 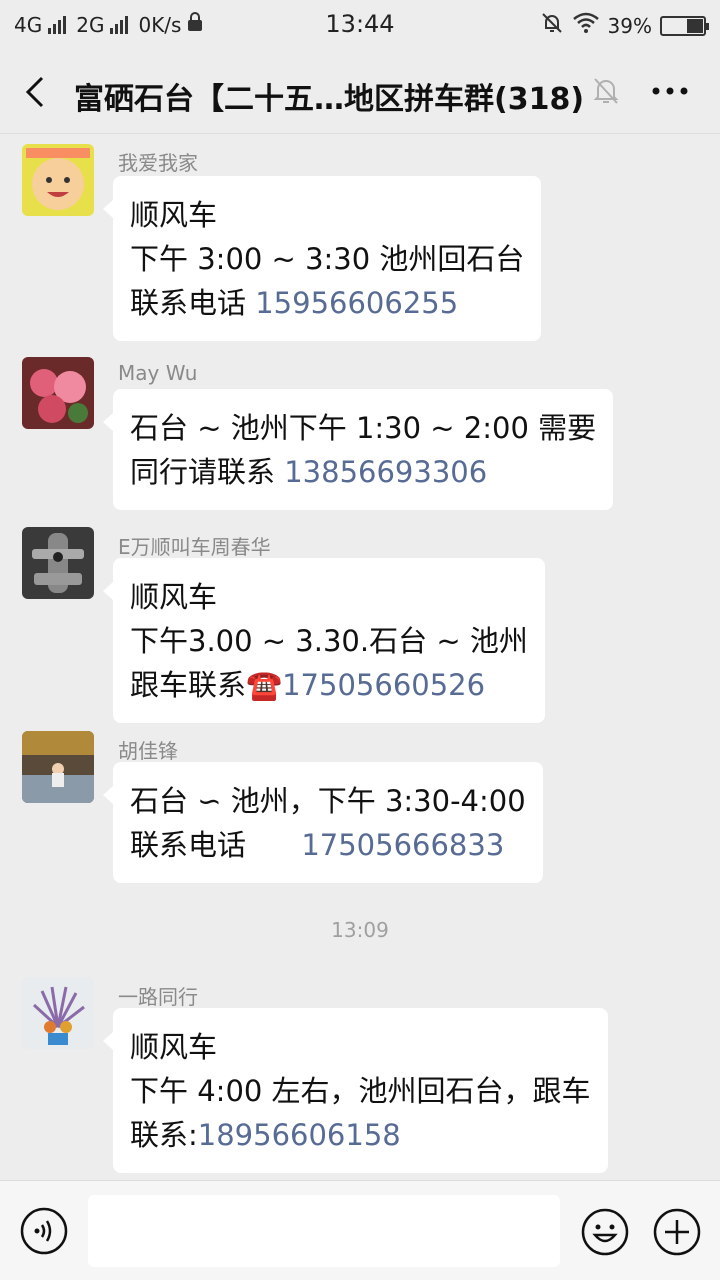 What do you see at coordinates (363, 428) in the screenshot?
I see `message-line: 石台 ~ 池州下午 1:30 ~ 2:00 需要` at bounding box center [363, 428].